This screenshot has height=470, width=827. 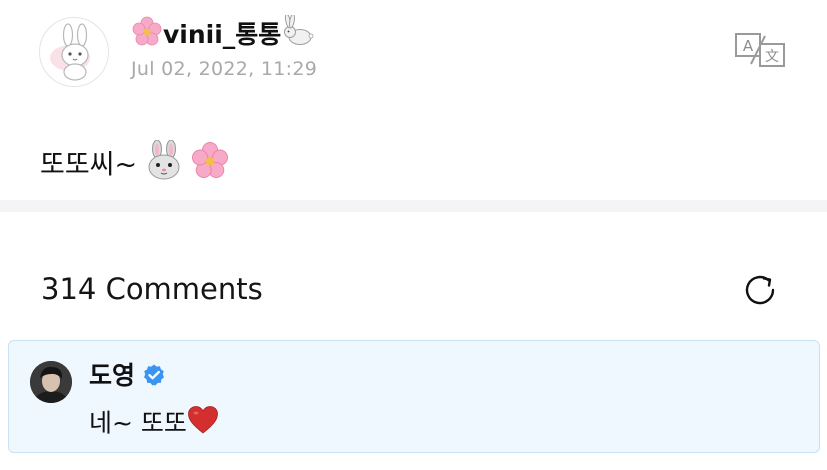 I want to click on rabbit-face-icon, so click(x=164, y=165).